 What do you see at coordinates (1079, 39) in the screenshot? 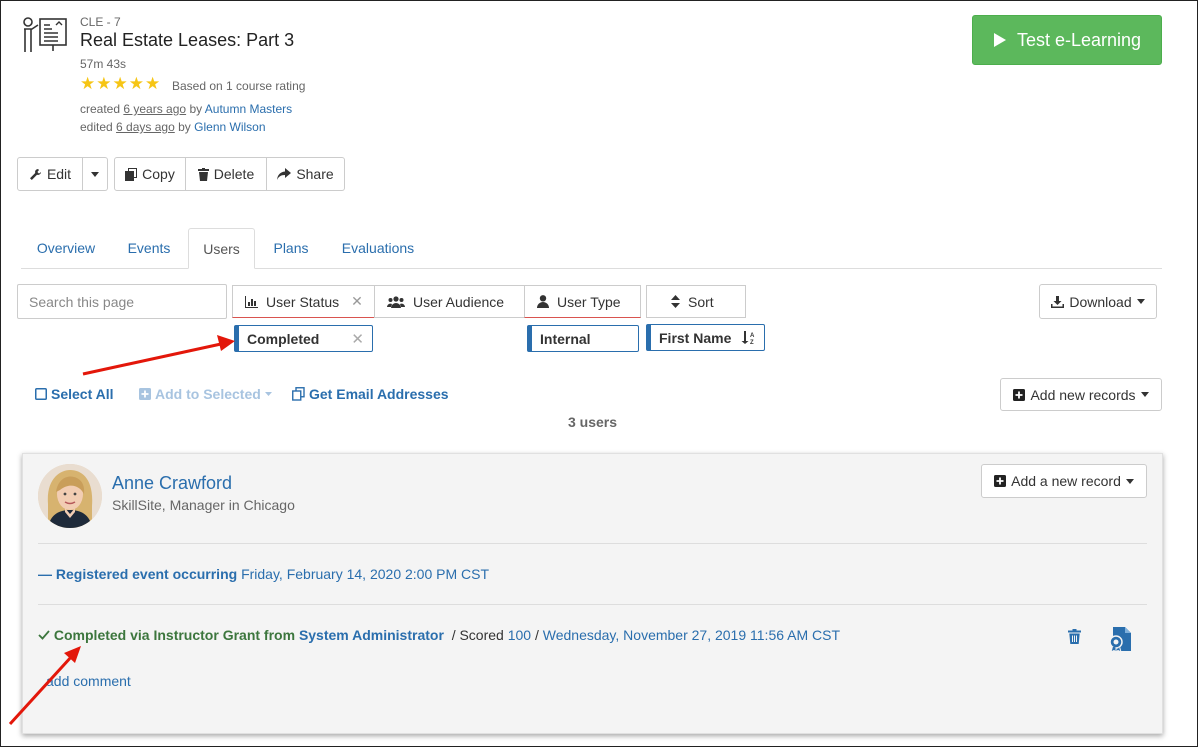
I see `test-elearning-label: Test e-Learning` at bounding box center [1079, 39].